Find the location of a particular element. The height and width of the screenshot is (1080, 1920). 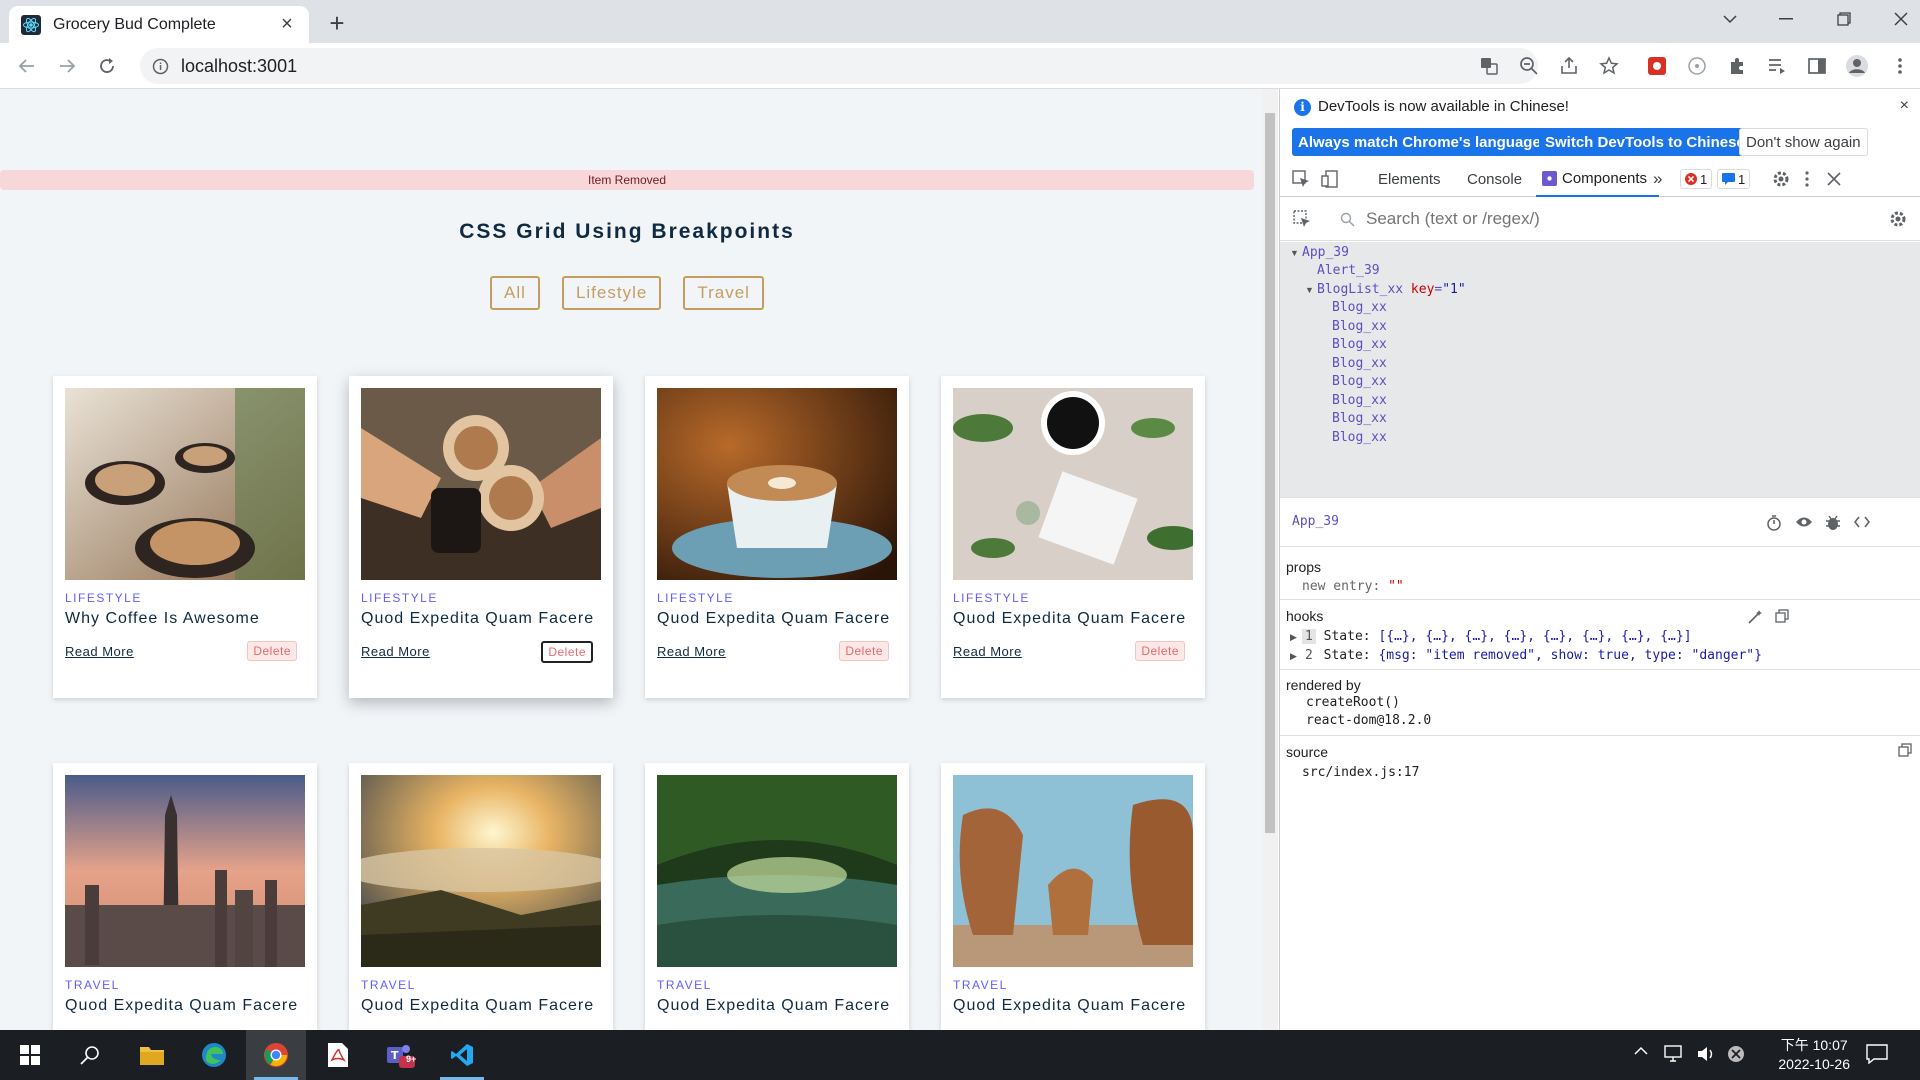

close-tab-icon: × is located at coordinates (287, 24).